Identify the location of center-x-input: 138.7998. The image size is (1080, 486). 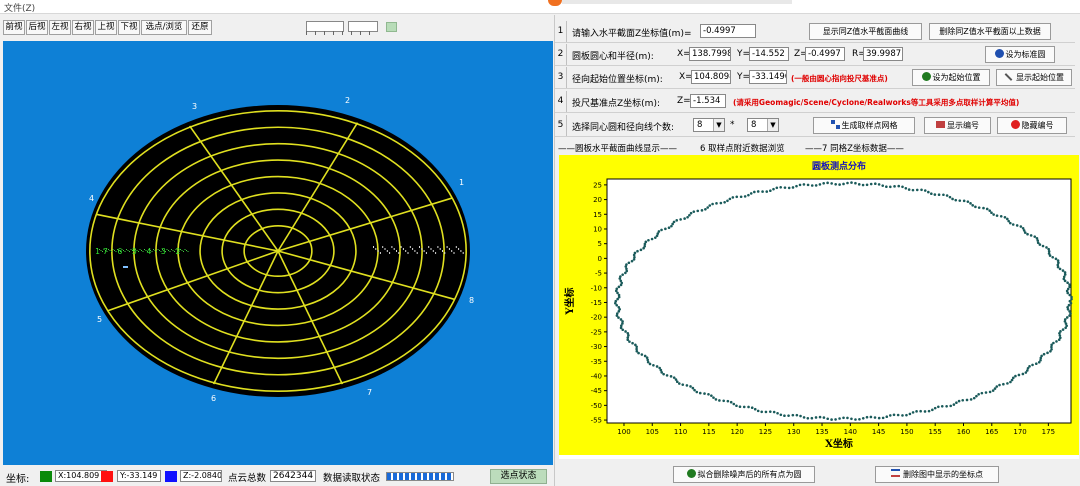
(710, 54).